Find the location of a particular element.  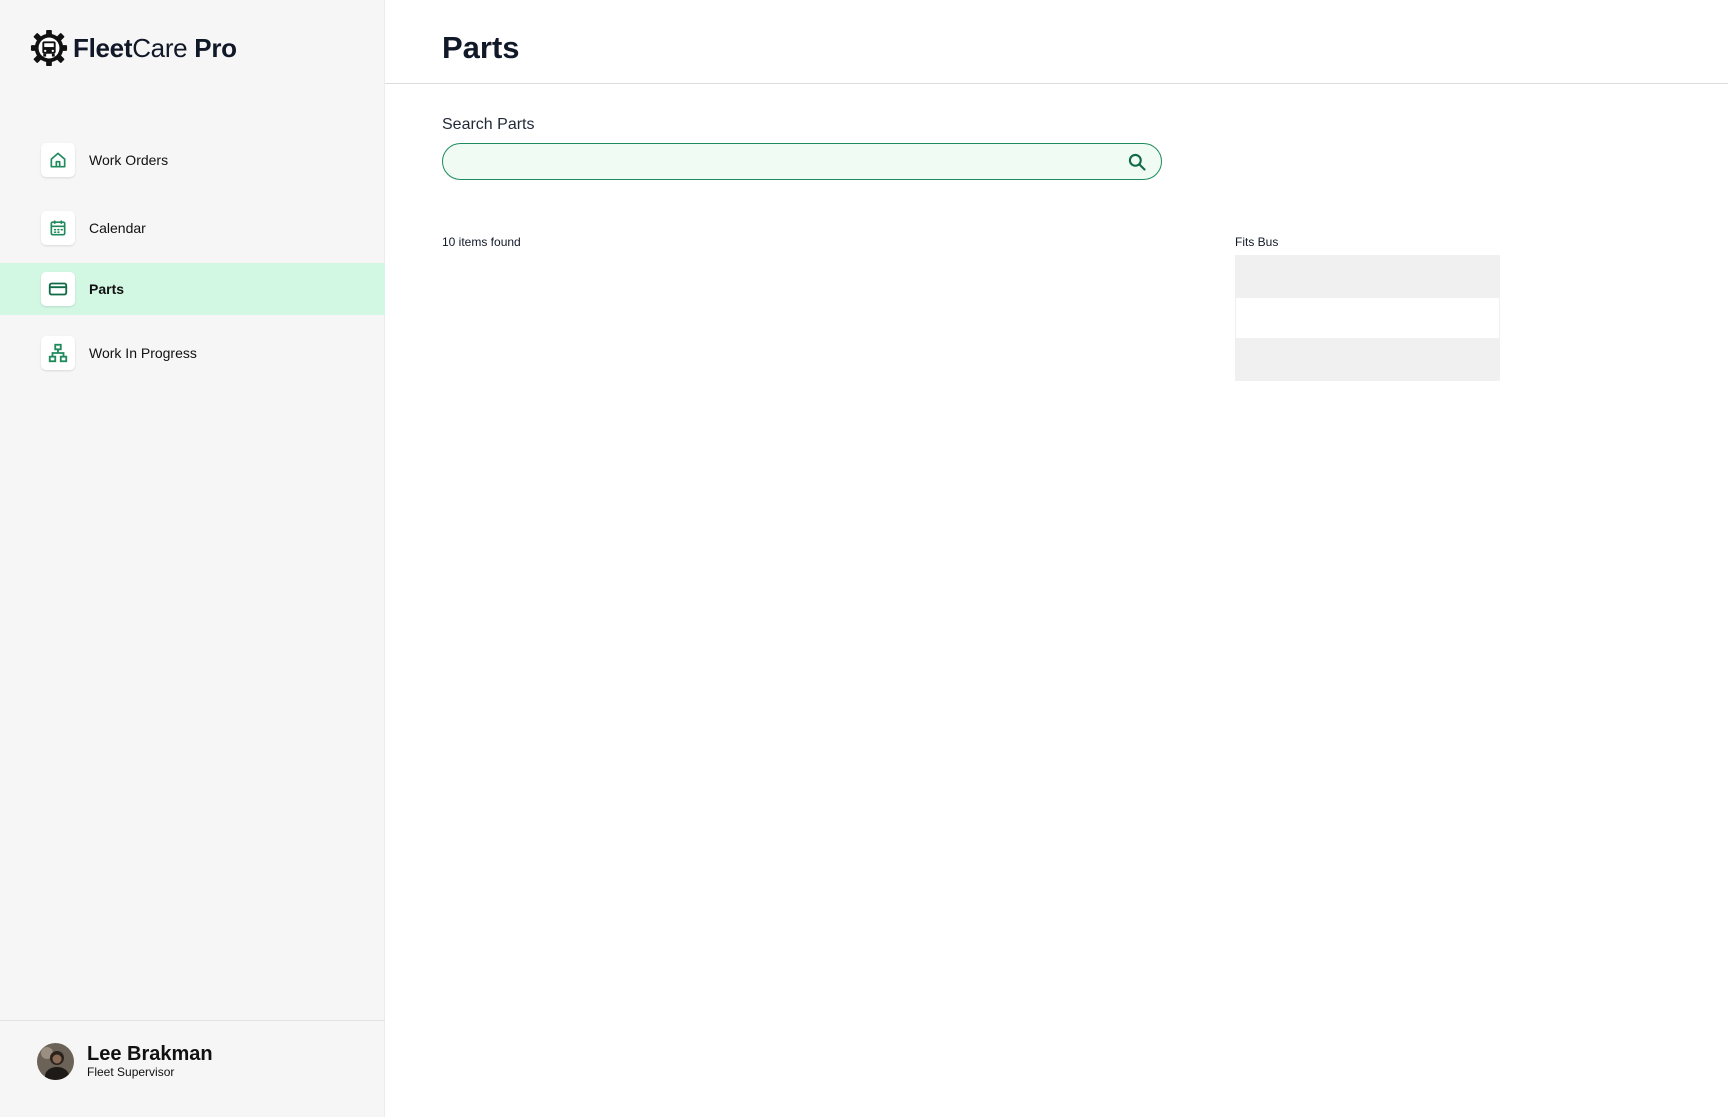

sidebar-item-work-orders: Work Orders is located at coordinates (192, 160).